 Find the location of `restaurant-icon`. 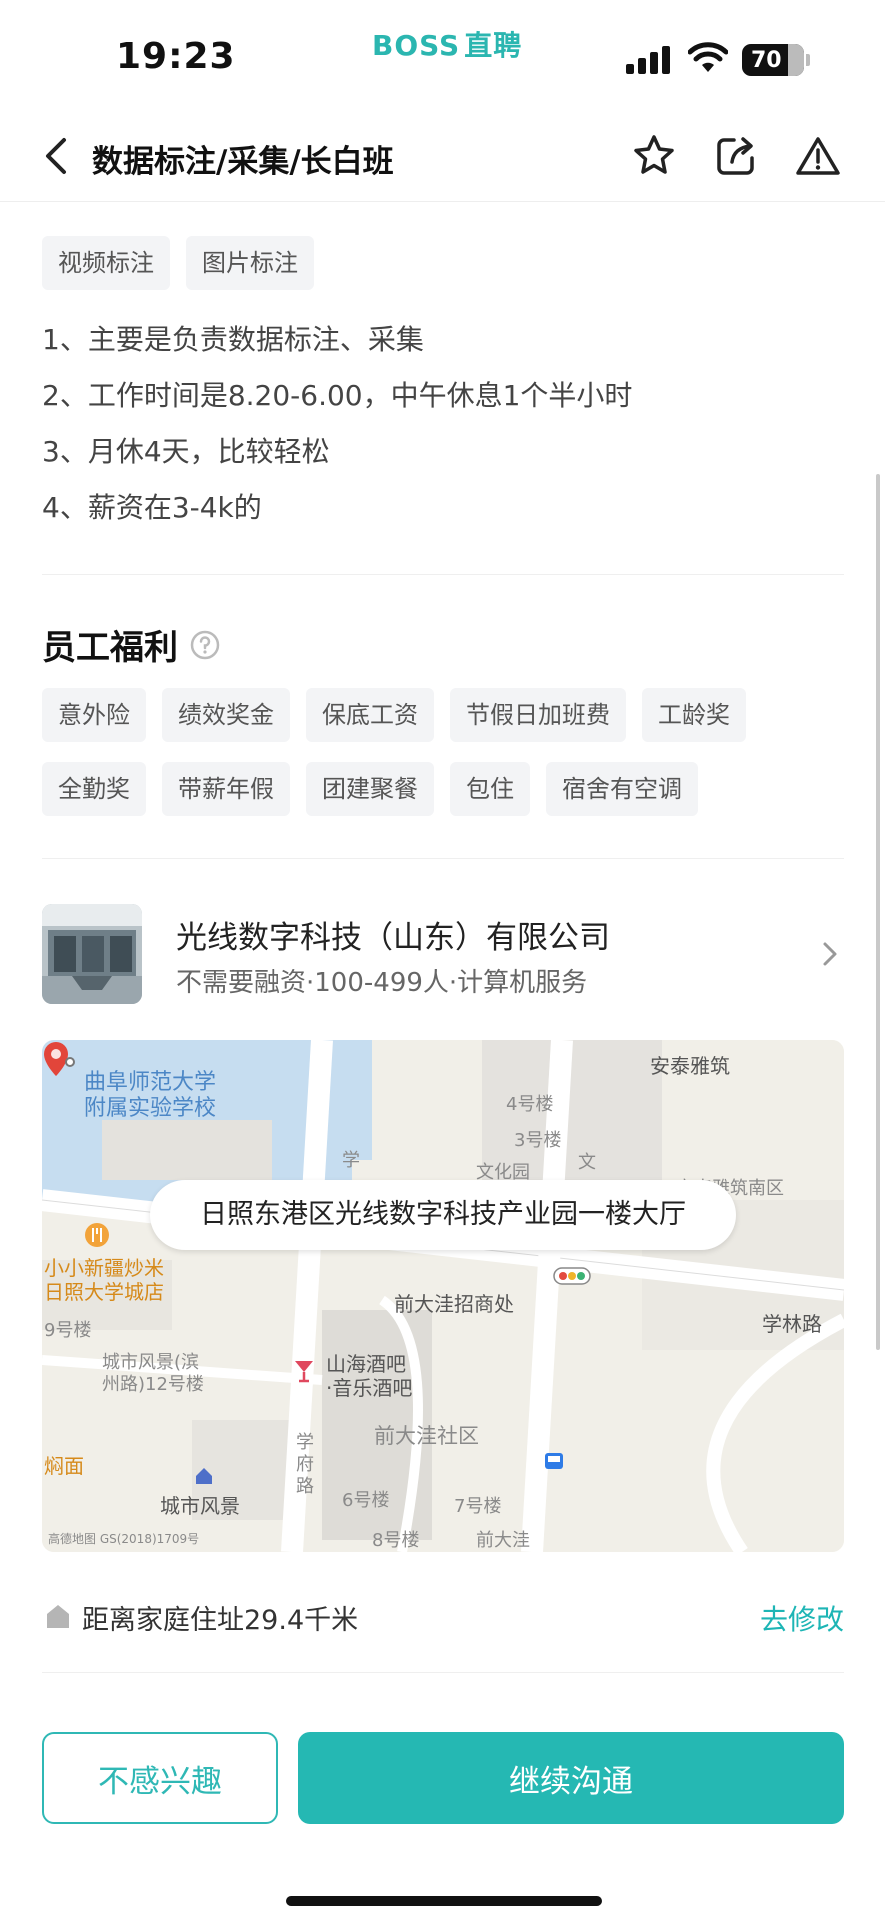

restaurant-icon is located at coordinates (97, 1235).